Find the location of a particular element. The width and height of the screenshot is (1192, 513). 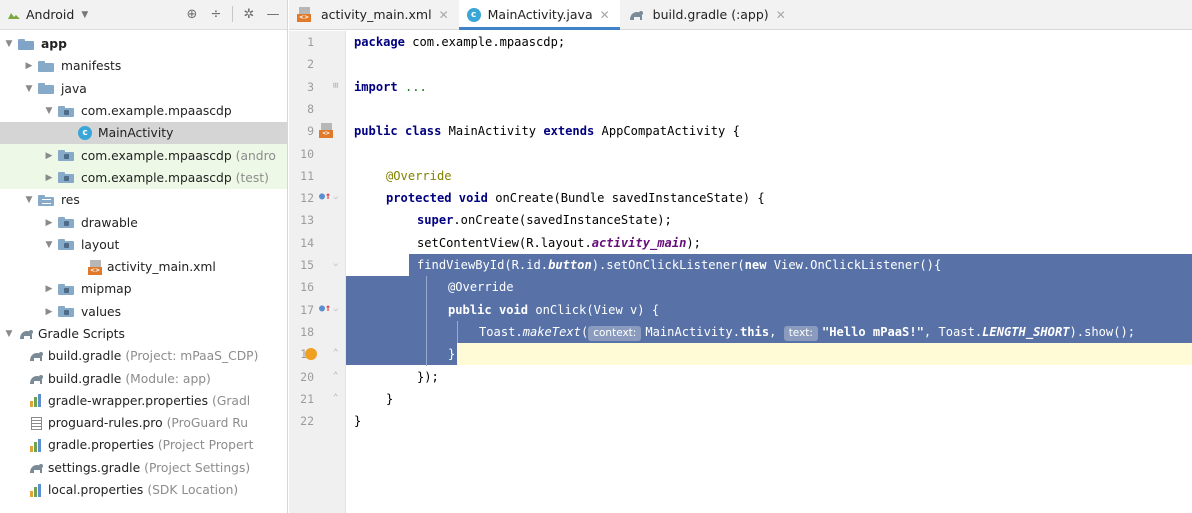

tree-item-gradle-wrapper-properties: gradle-wrapper.properties (Gradl is located at coordinates (143, 401).